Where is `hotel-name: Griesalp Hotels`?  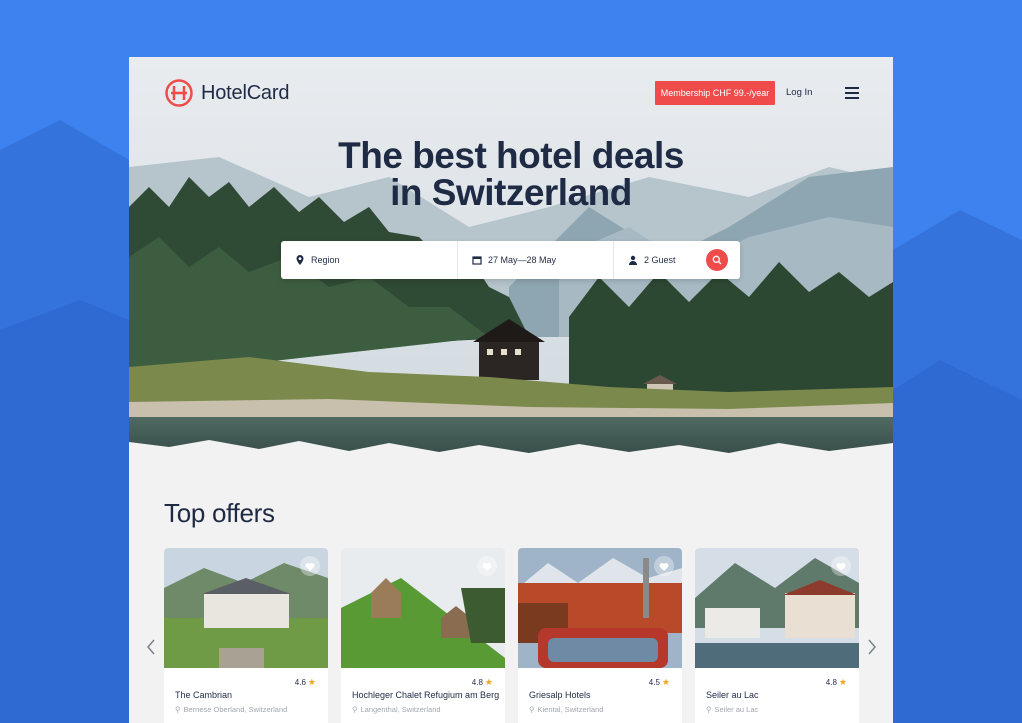
hotel-name: Griesalp Hotels is located at coordinates (560, 695).